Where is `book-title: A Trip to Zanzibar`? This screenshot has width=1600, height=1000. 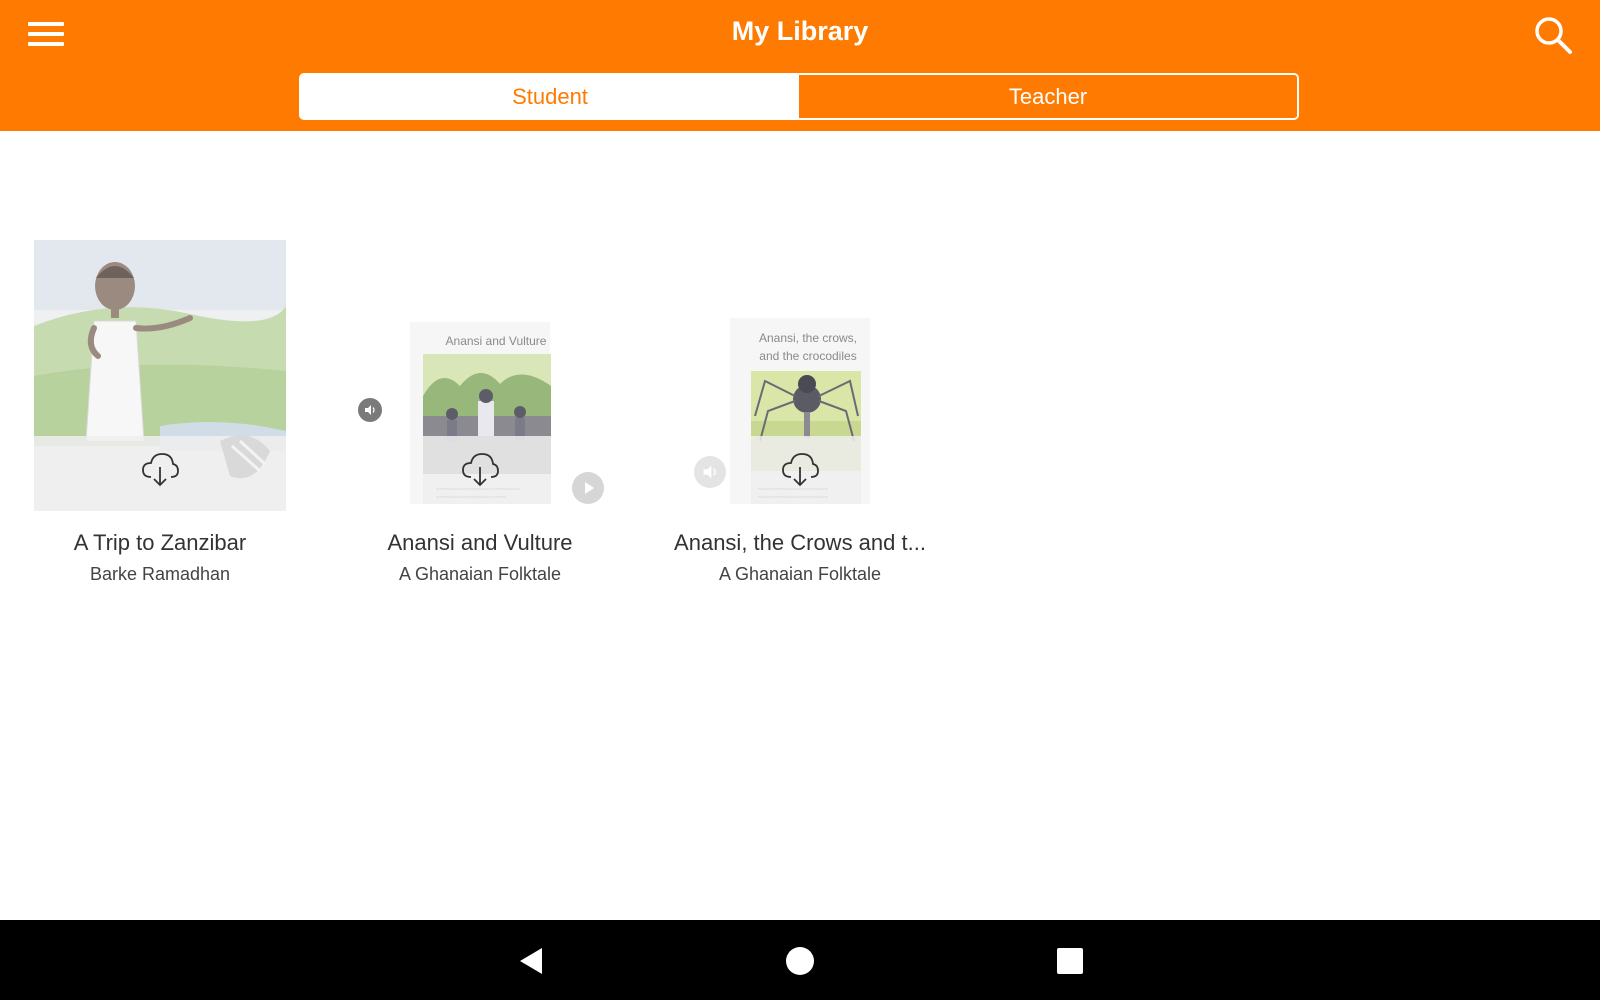 book-title: A Trip to Zanzibar is located at coordinates (160, 543).